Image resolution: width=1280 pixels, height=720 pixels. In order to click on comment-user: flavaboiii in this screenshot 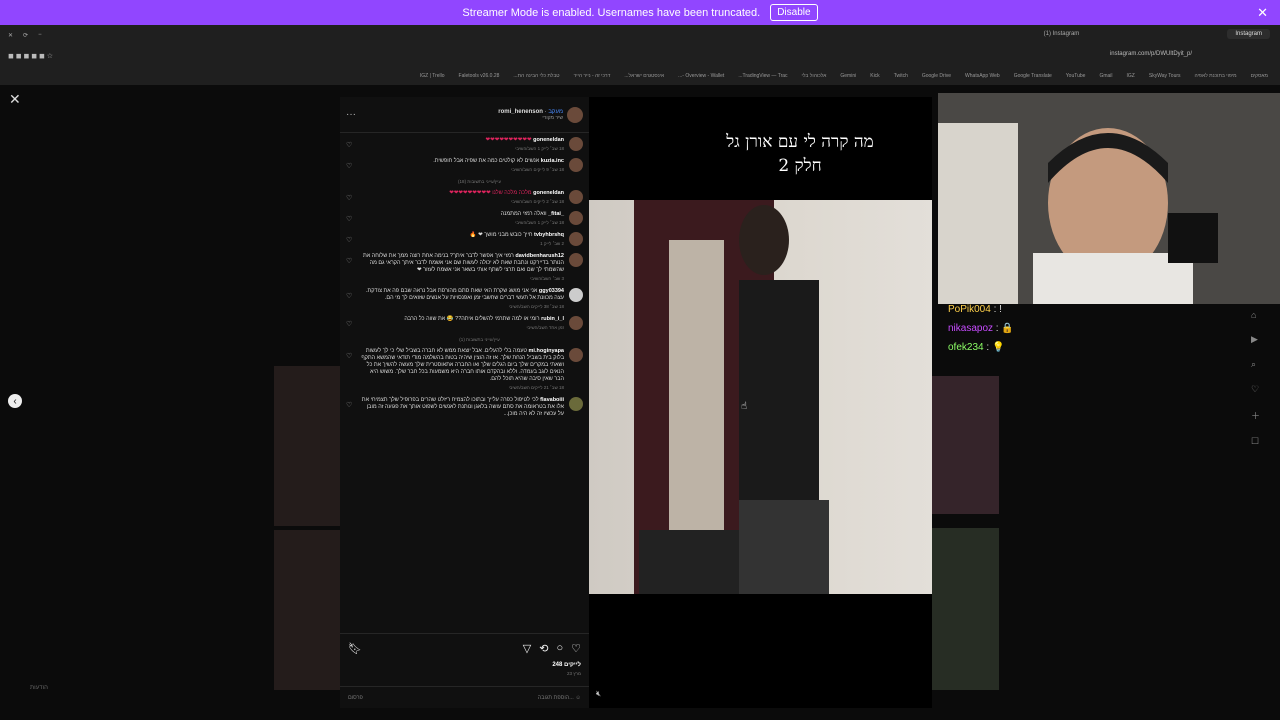, I will do `click(552, 400)`.